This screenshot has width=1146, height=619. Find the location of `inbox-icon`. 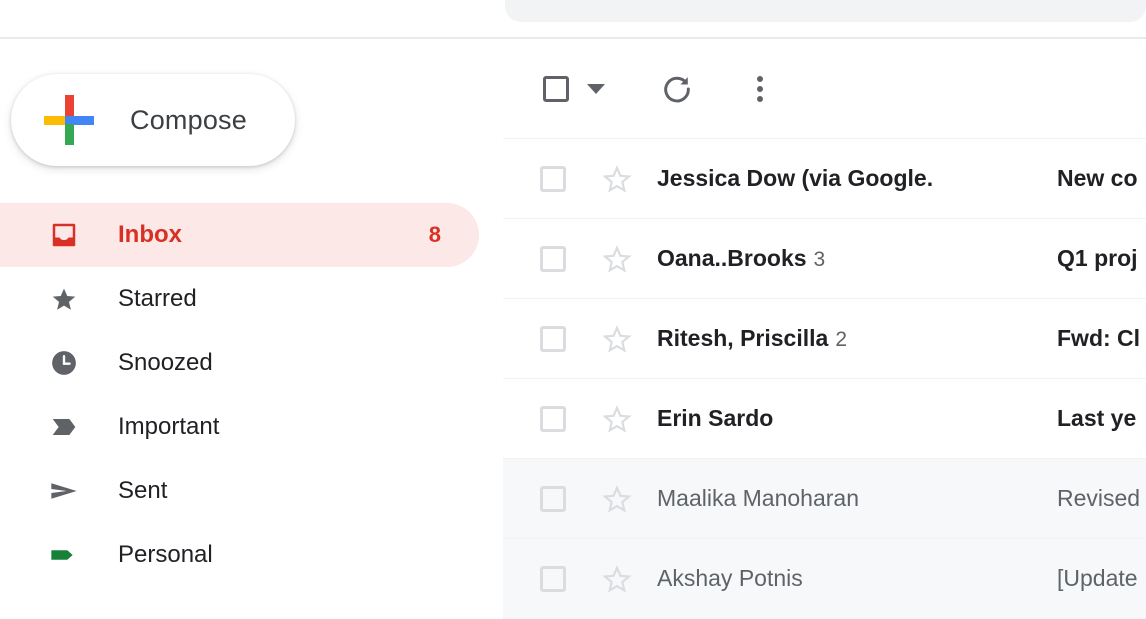

inbox-icon is located at coordinates (64, 235).